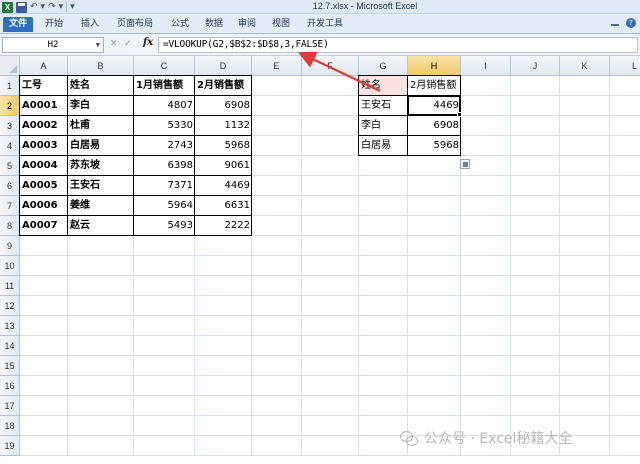 This screenshot has height=464, width=640. I want to click on tab-formulas: 公式, so click(180, 24).